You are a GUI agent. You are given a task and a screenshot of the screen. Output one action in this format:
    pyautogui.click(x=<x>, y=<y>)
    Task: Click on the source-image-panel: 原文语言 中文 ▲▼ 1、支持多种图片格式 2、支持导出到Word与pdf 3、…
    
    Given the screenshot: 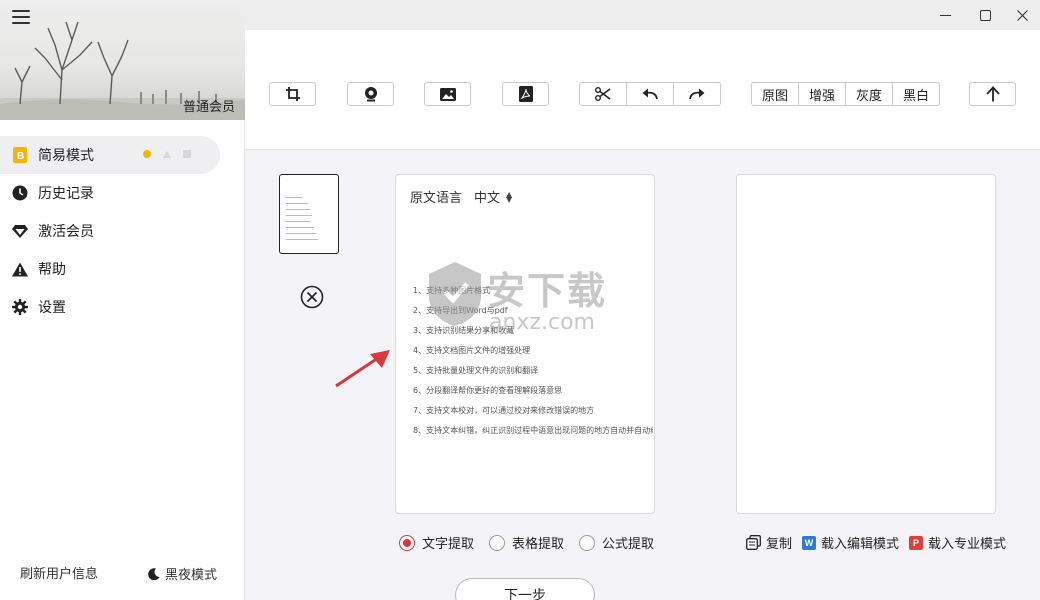 What is the action you would take?
    pyautogui.click(x=525, y=344)
    